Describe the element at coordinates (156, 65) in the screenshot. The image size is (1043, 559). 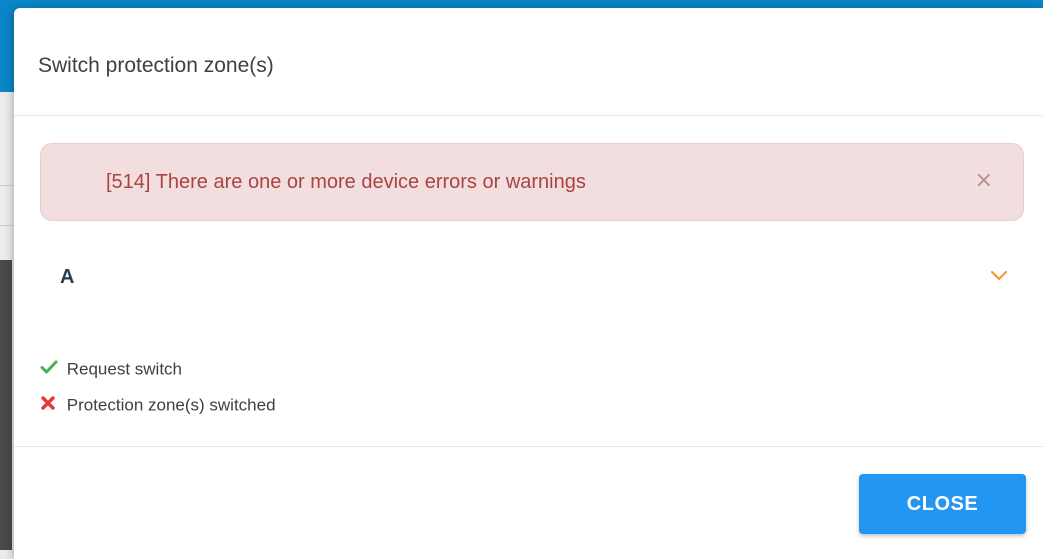
I see `dialog-title: Switch protection zone(s)` at that location.